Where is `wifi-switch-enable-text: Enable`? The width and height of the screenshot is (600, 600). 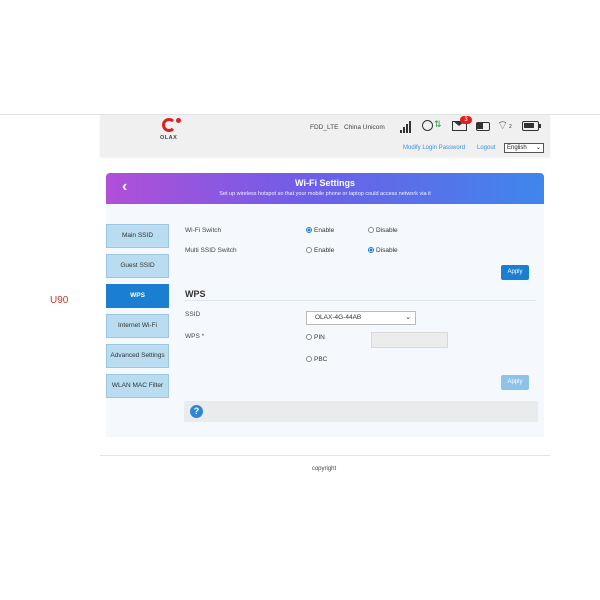
wifi-switch-enable-text: Enable is located at coordinates (324, 230).